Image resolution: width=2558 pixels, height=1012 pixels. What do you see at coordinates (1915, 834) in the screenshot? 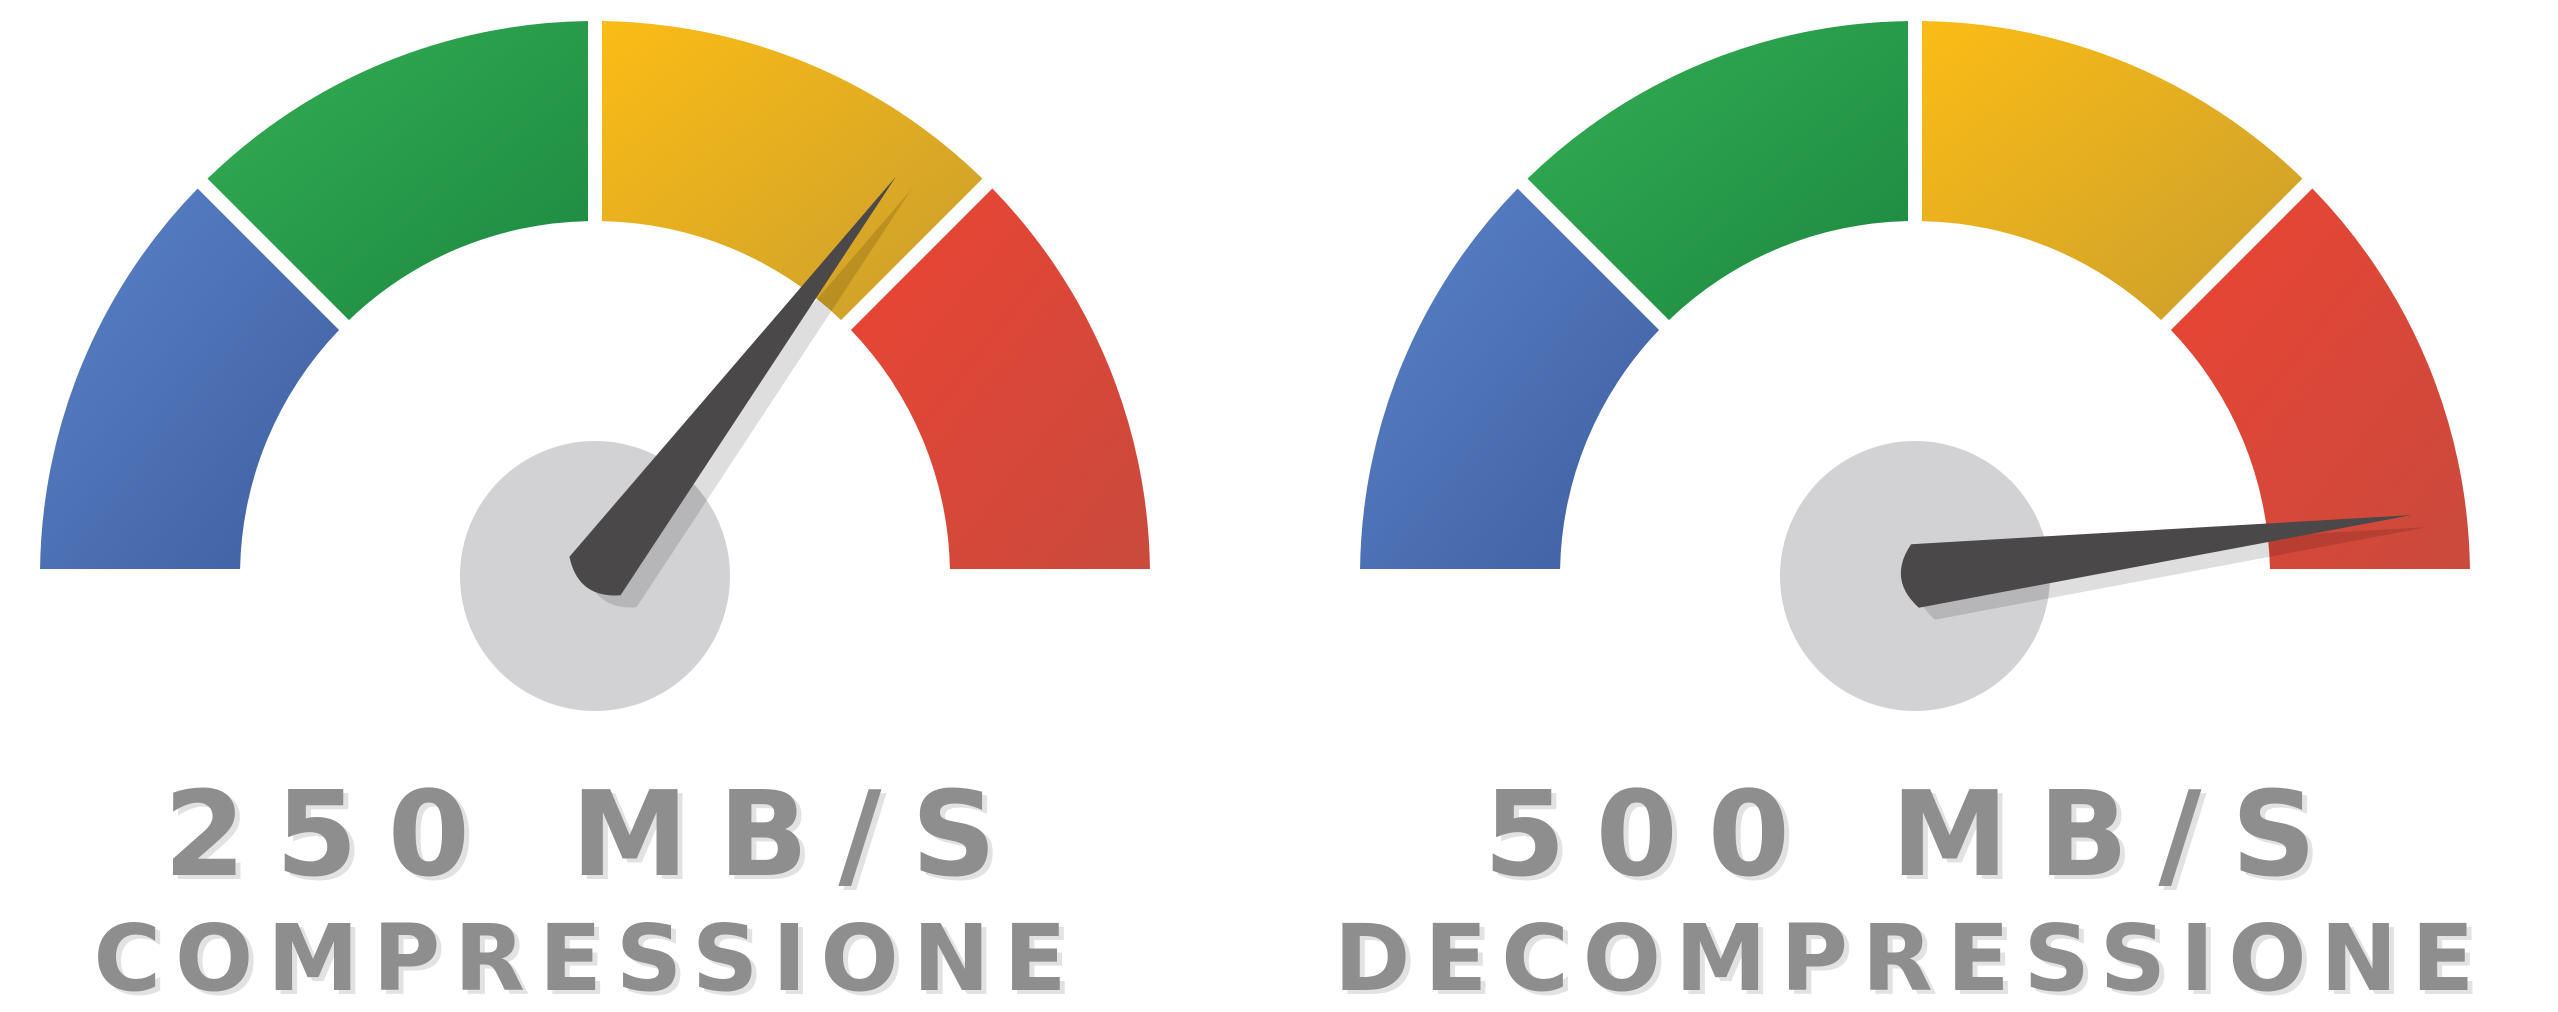
I see `decompression-speed-label: 500 MB/S` at bounding box center [1915, 834].